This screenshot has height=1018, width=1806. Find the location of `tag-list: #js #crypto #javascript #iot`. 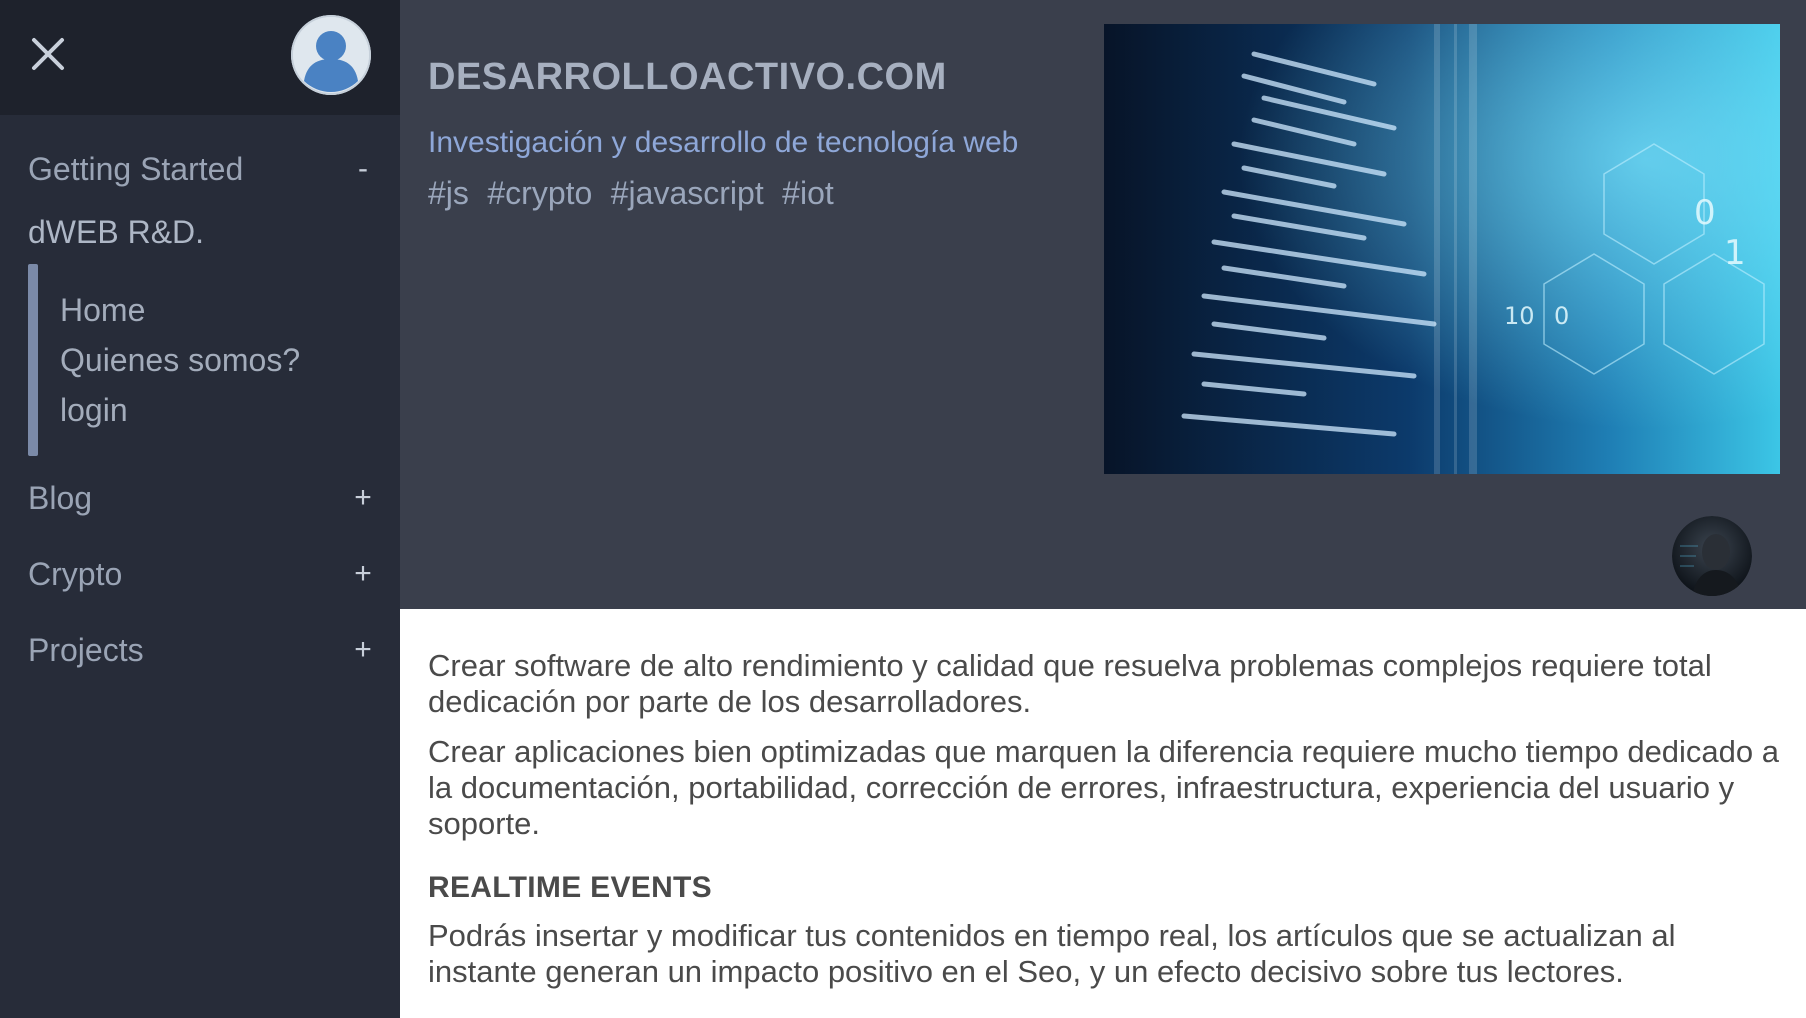

tag-list: #js #crypto #javascript #iot is located at coordinates (638, 193).